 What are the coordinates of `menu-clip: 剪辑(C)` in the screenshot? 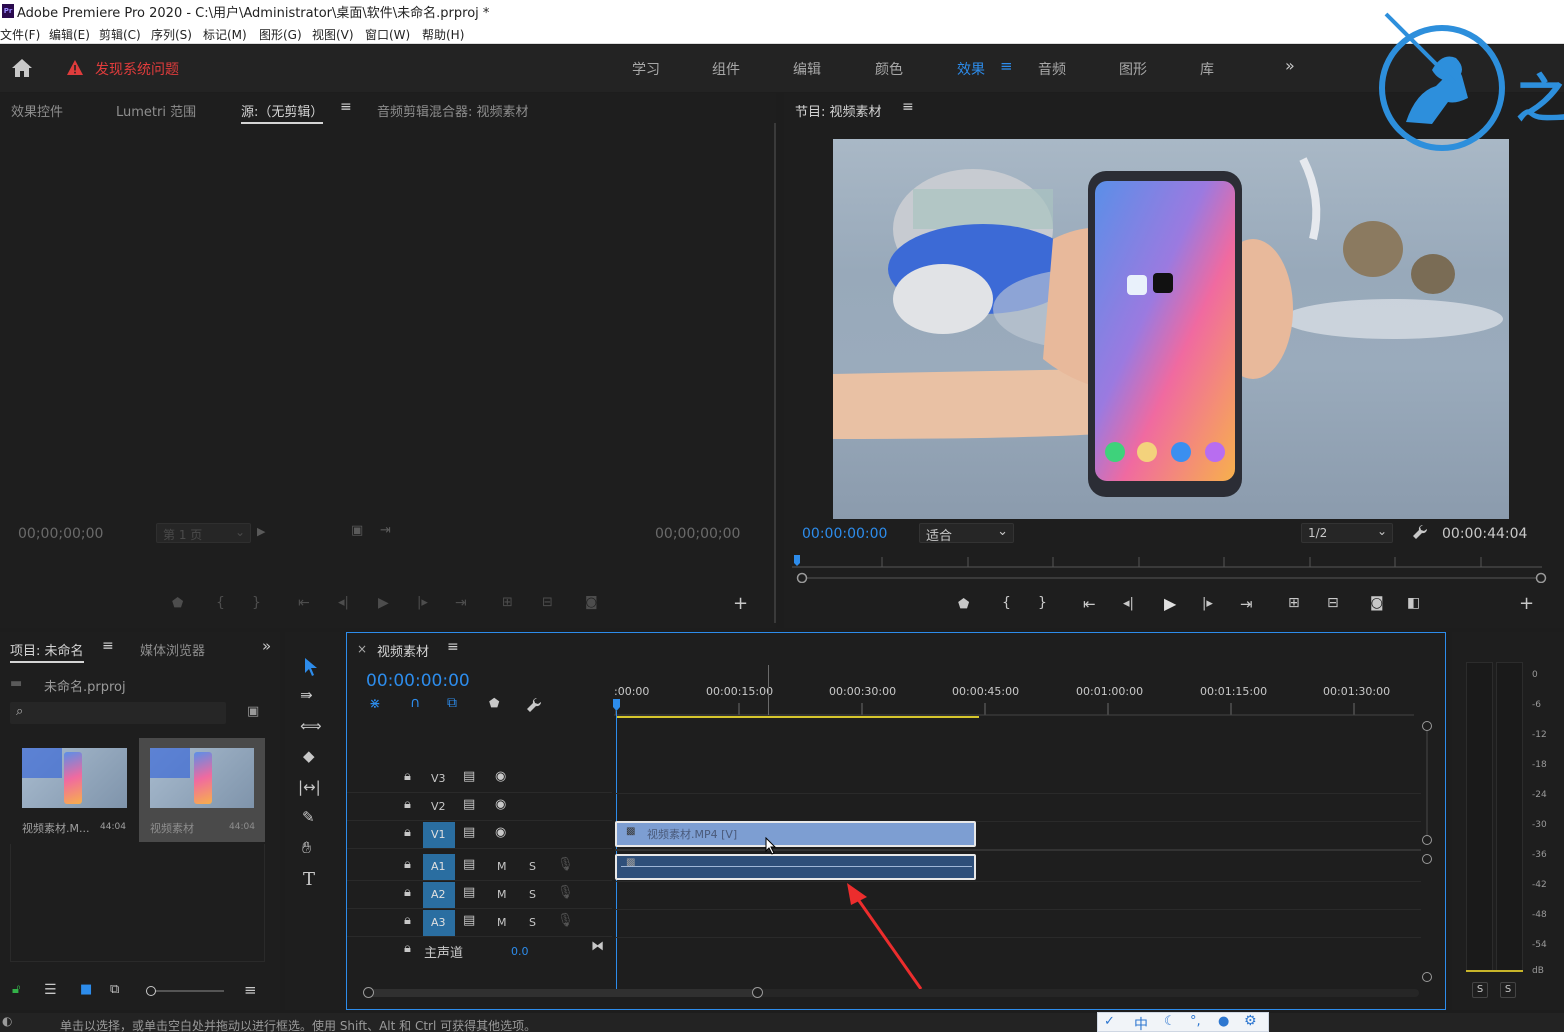 It's located at (120, 34).